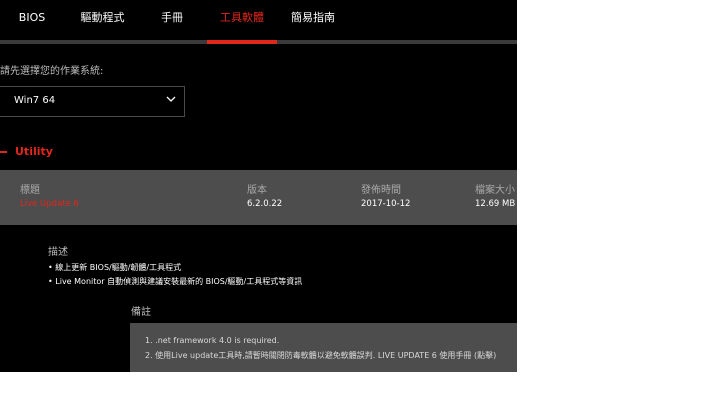 Image resolution: width=720 pixels, height=405 pixels. I want to click on header-size: 檔案大小, so click(495, 190).